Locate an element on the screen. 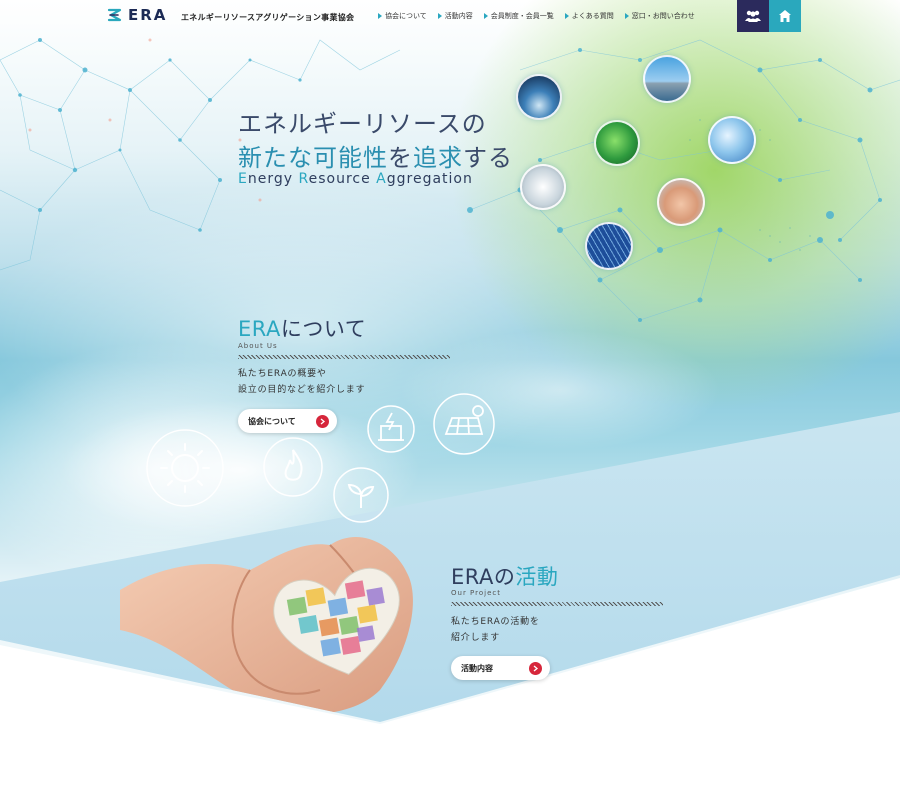 The height and width of the screenshot is (786, 900). project-desc-line: 私たちERAの活動を is located at coordinates (495, 622).